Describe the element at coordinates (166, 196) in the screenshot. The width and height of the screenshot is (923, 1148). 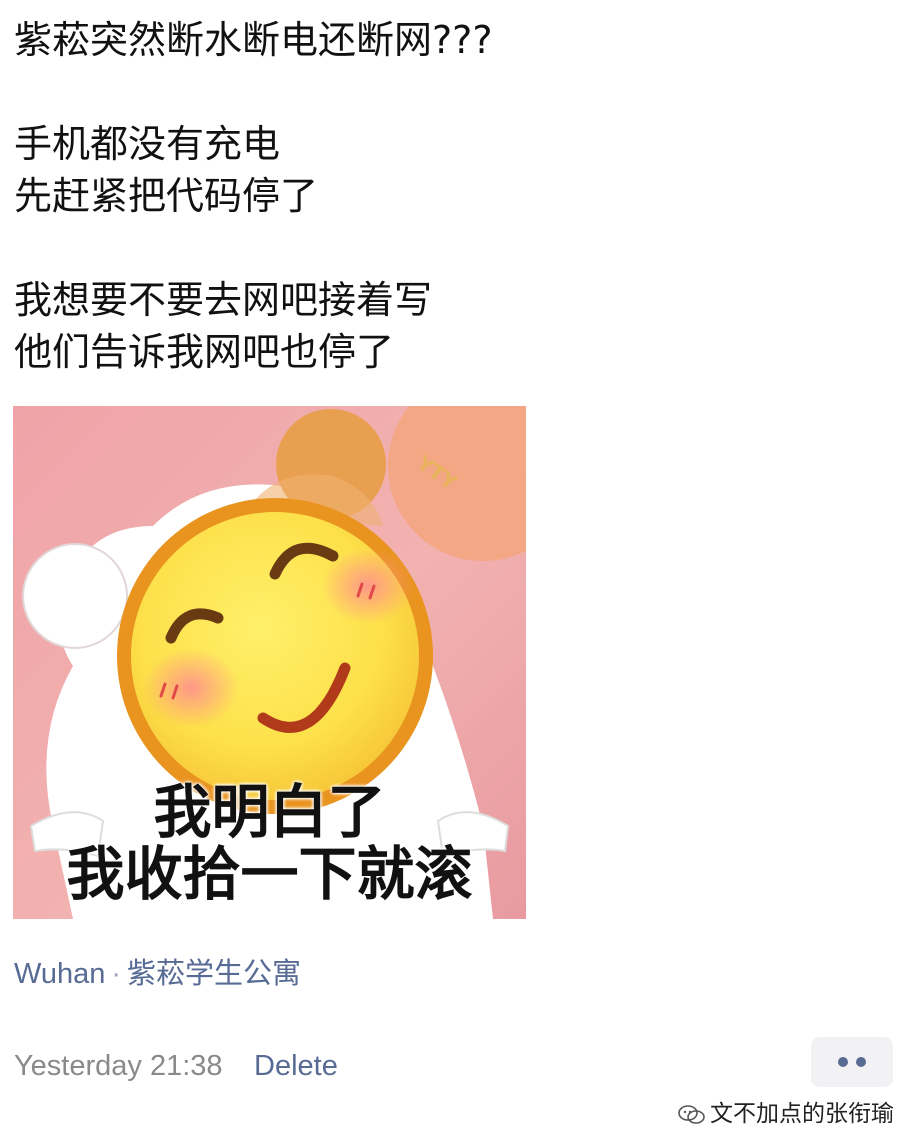
I see `post-line: 先赶紧把代码停了` at that location.